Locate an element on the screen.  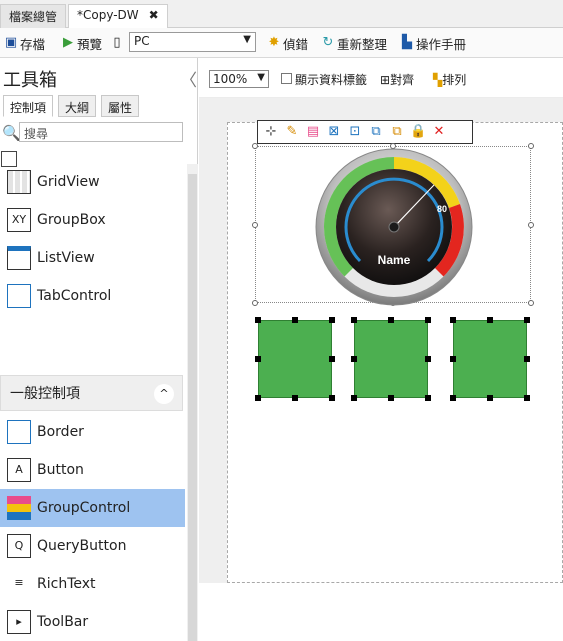
toolbox-item-border: Border is located at coordinates (92, 432).